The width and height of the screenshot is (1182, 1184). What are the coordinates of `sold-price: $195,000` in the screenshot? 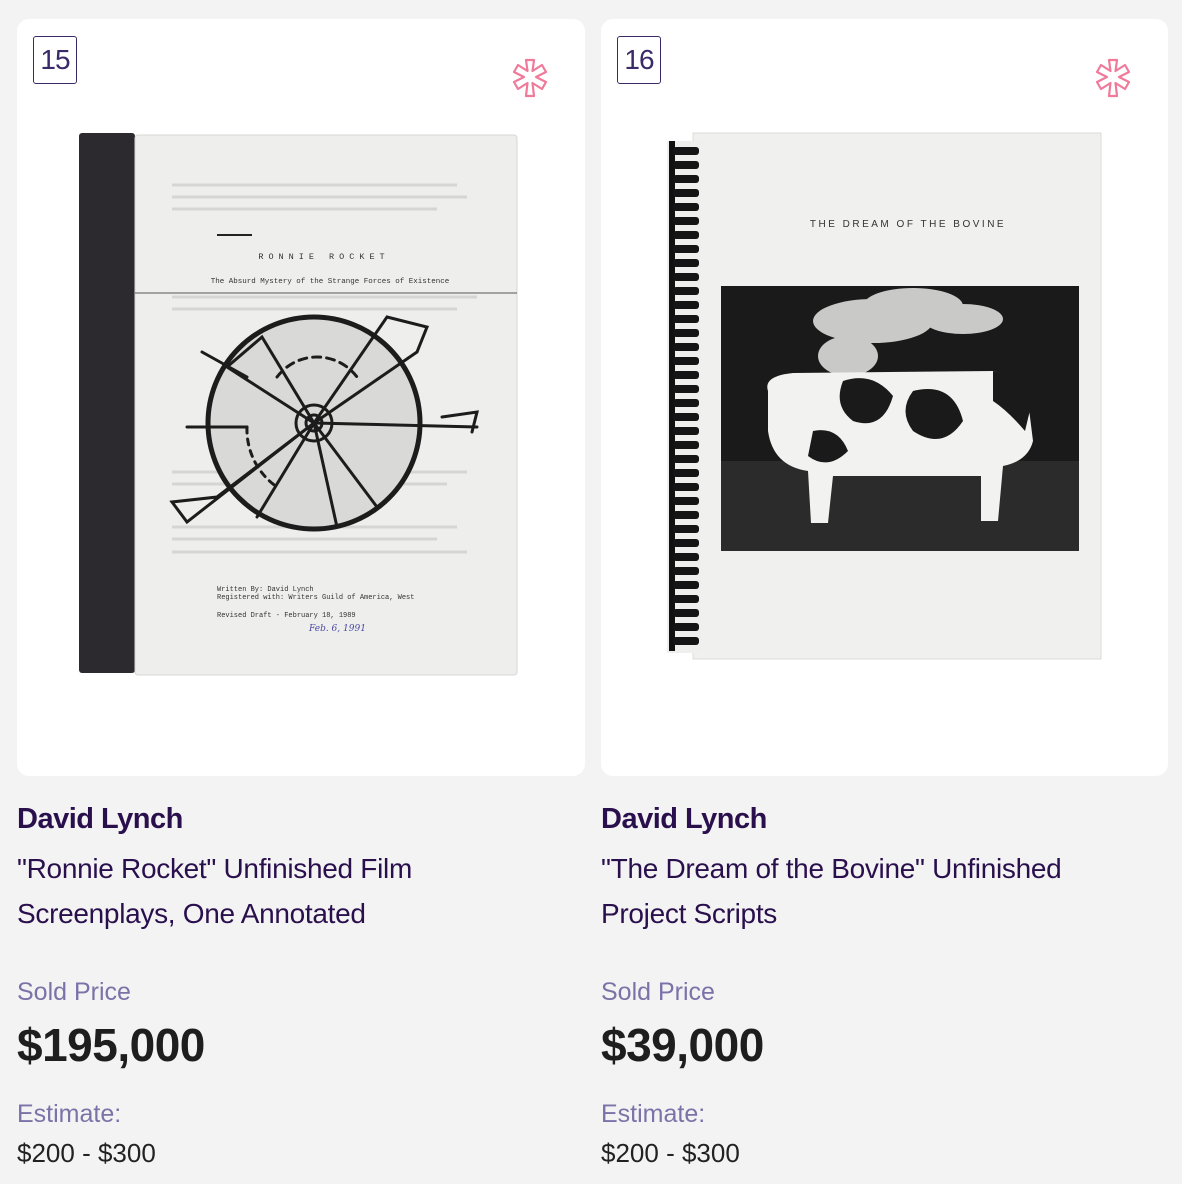 It's located at (111, 1045).